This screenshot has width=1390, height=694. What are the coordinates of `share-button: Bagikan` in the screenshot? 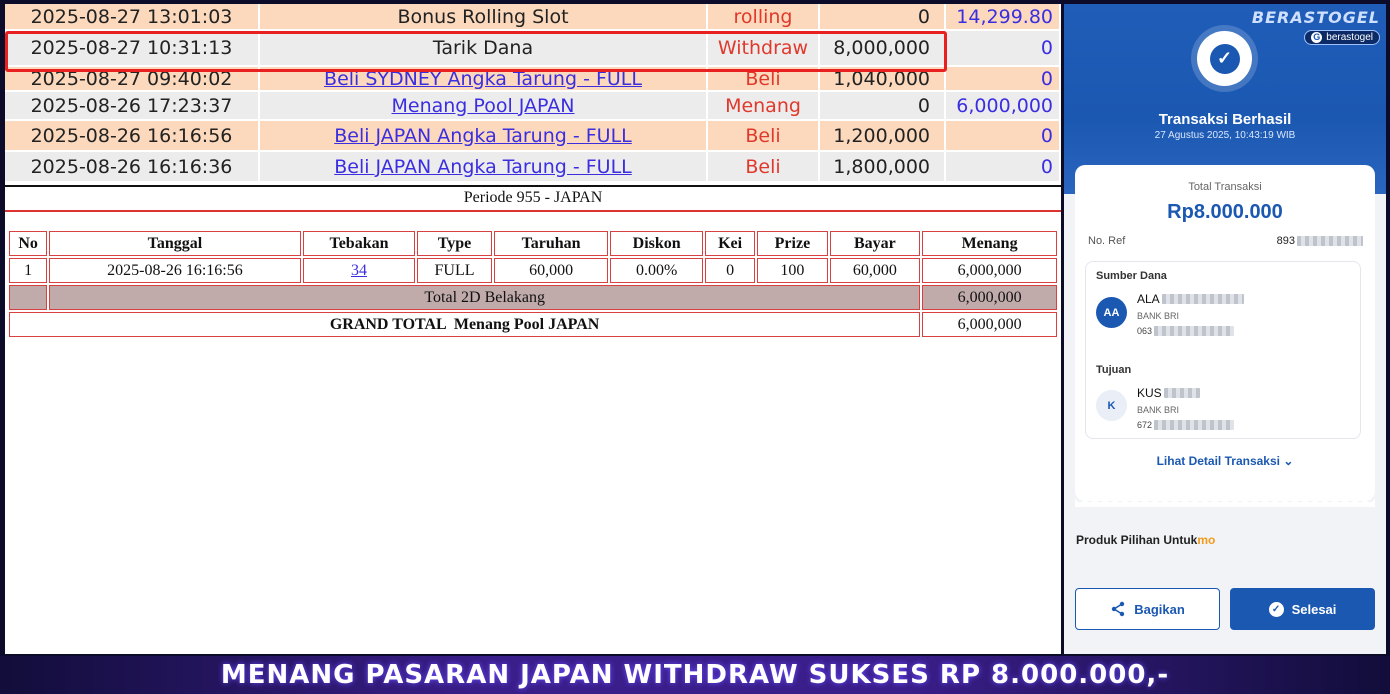 It's located at (1147, 609).